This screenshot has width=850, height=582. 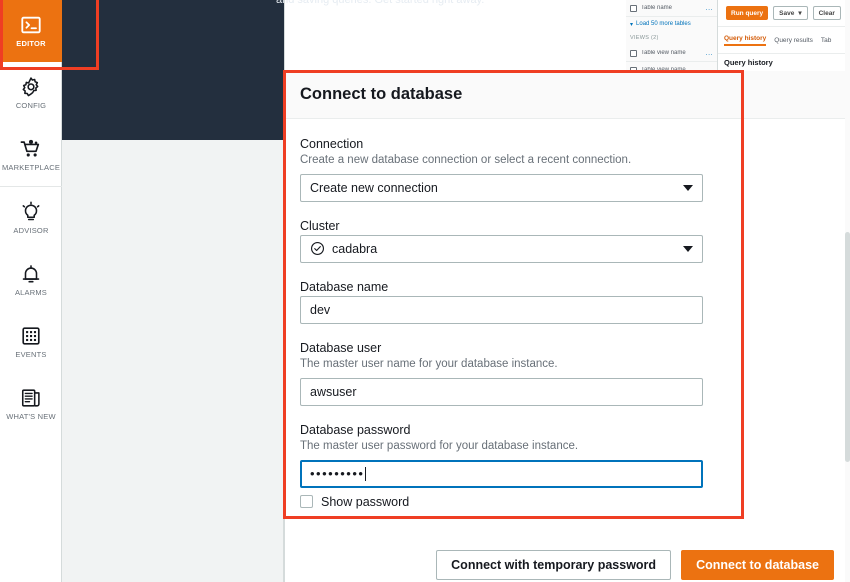 What do you see at coordinates (284, 291) in the screenshot?
I see `modal-left-edge` at bounding box center [284, 291].